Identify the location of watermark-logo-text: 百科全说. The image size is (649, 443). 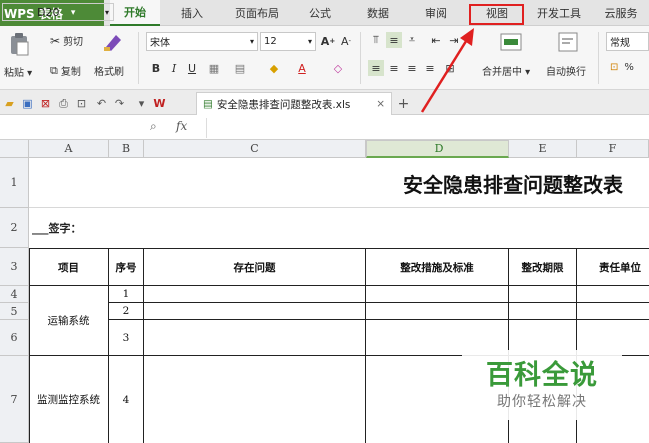
(542, 375).